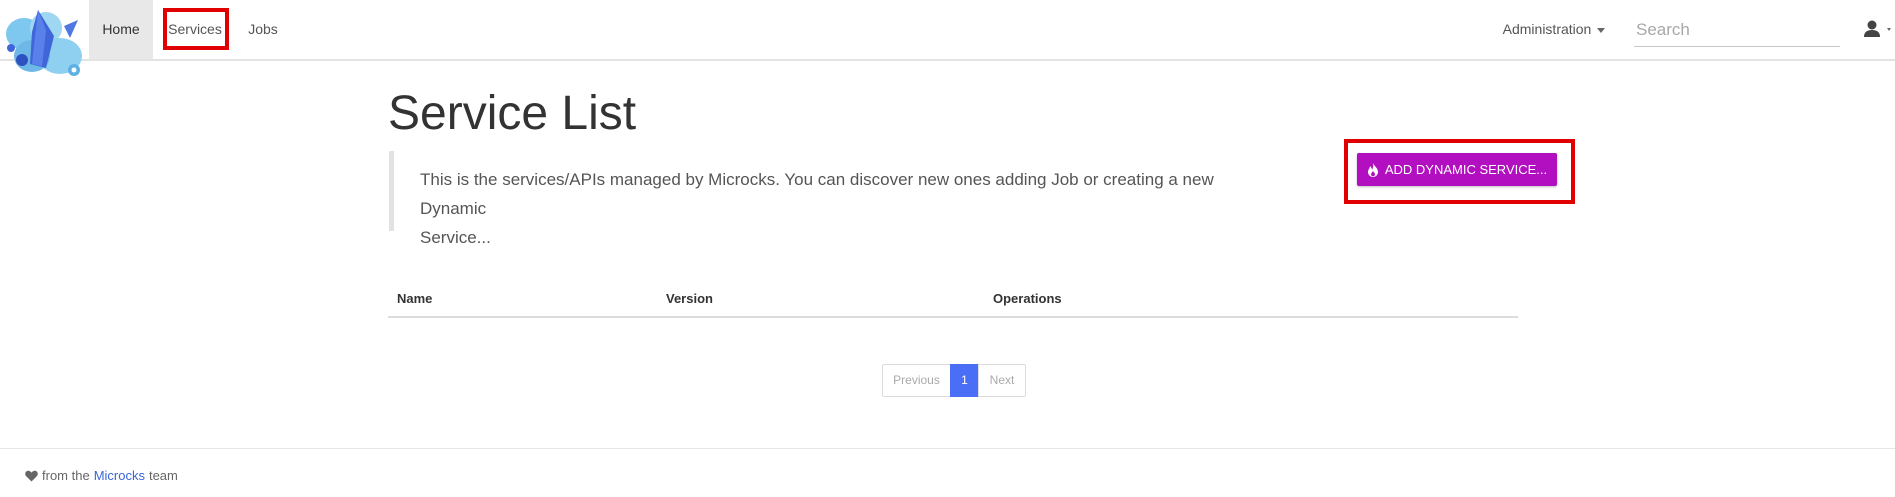 The width and height of the screenshot is (1895, 497). Describe the element at coordinates (916, 380) in the screenshot. I see `pagination-previous: Previous` at that location.